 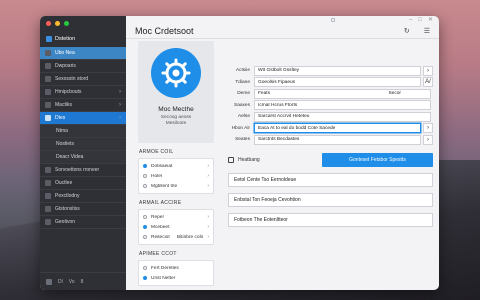 What do you see at coordinates (337, 82) in the screenshot?
I see `text-field: Goeolsis Fipaeus` at bounding box center [337, 82].